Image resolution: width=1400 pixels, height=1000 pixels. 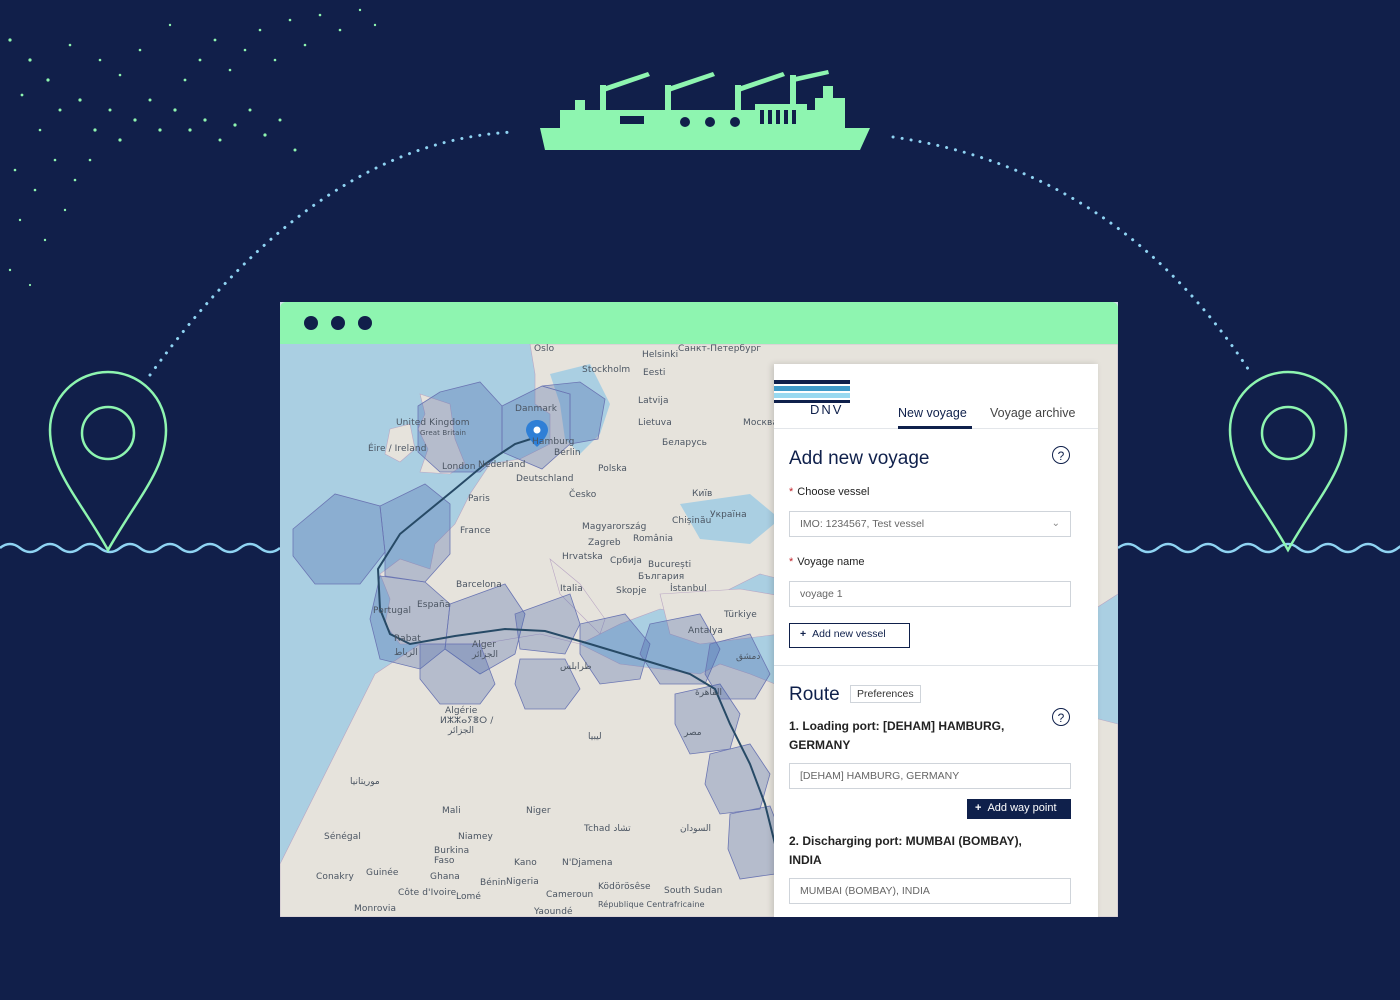 What do you see at coordinates (859, 458) in the screenshot?
I see `panel-title: Add new voyage` at bounding box center [859, 458].